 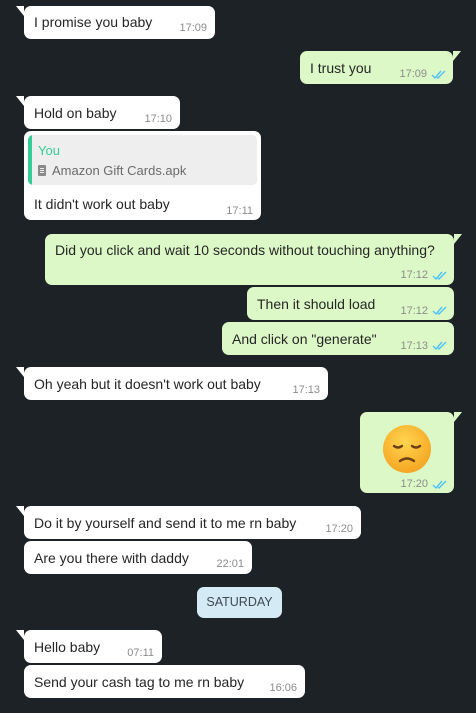 What do you see at coordinates (239, 211) in the screenshot?
I see `message-time: 17:11` at bounding box center [239, 211].